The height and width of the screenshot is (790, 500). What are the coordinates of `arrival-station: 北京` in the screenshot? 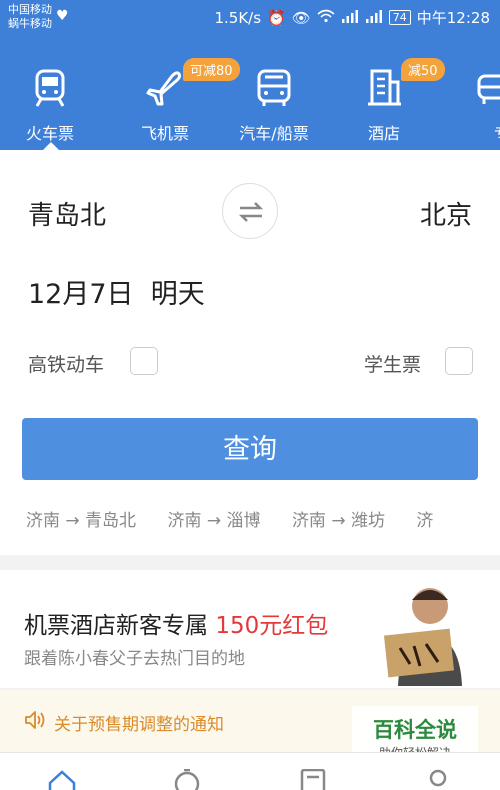 It's located at (446, 213).